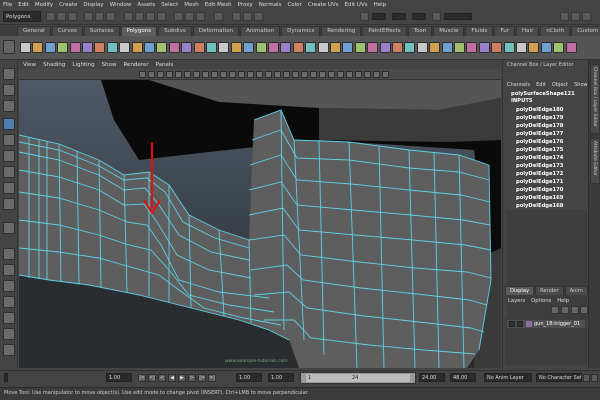 The width and height of the screenshot is (600, 400). What do you see at coordinates (367, 74) in the screenshot?
I see `x-ray-icon` at bounding box center [367, 74].